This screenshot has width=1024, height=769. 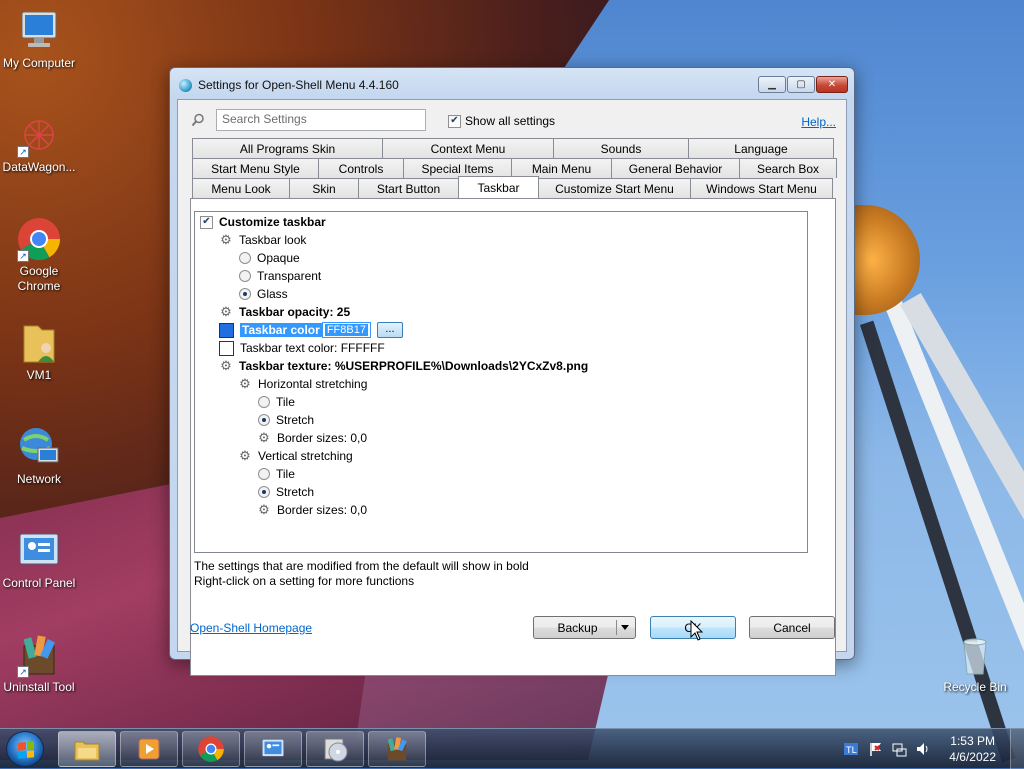 What do you see at coordinates (39, 239) in the screenshot?
I see `chrome-icon: ↗` at bounding box center [39, 239].